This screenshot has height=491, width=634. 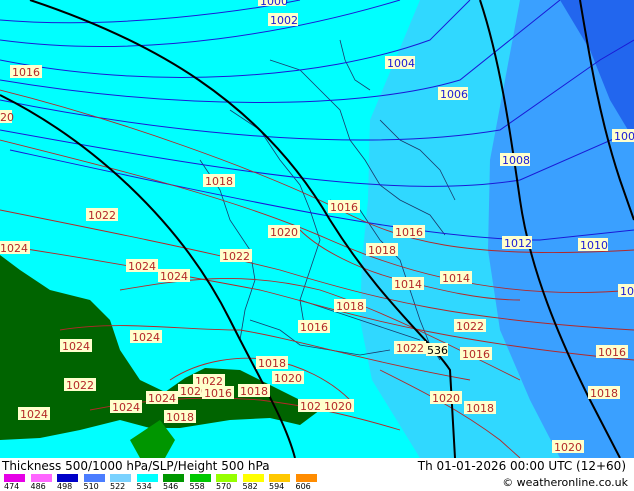 I want to click on slp-label: 1006, so click(x=453, y=94).